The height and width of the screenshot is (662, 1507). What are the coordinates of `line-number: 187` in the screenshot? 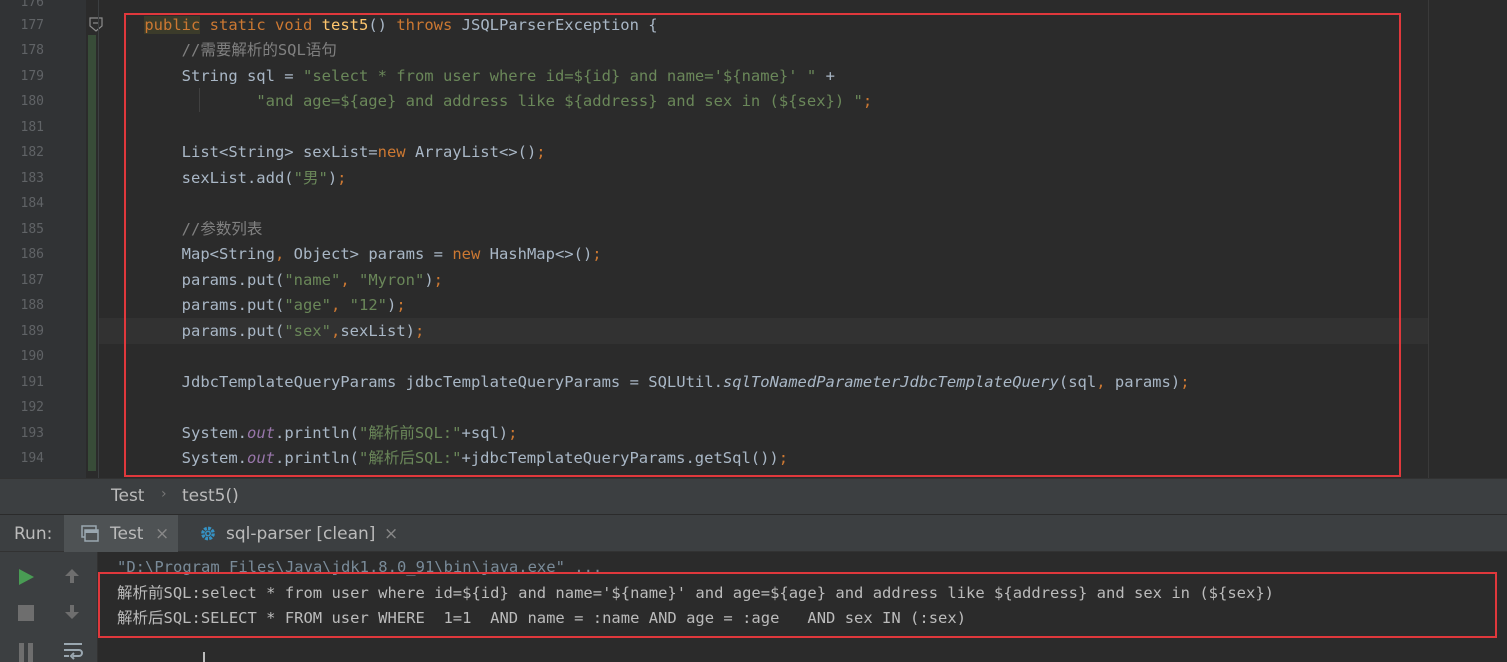 It's located at (32, 280).